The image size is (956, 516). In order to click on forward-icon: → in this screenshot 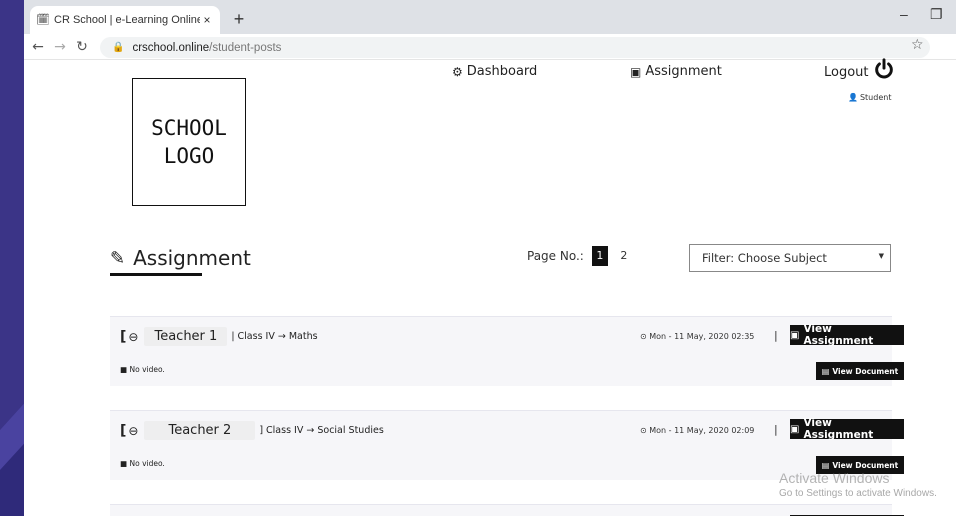, I will do `click(60, 47)`.